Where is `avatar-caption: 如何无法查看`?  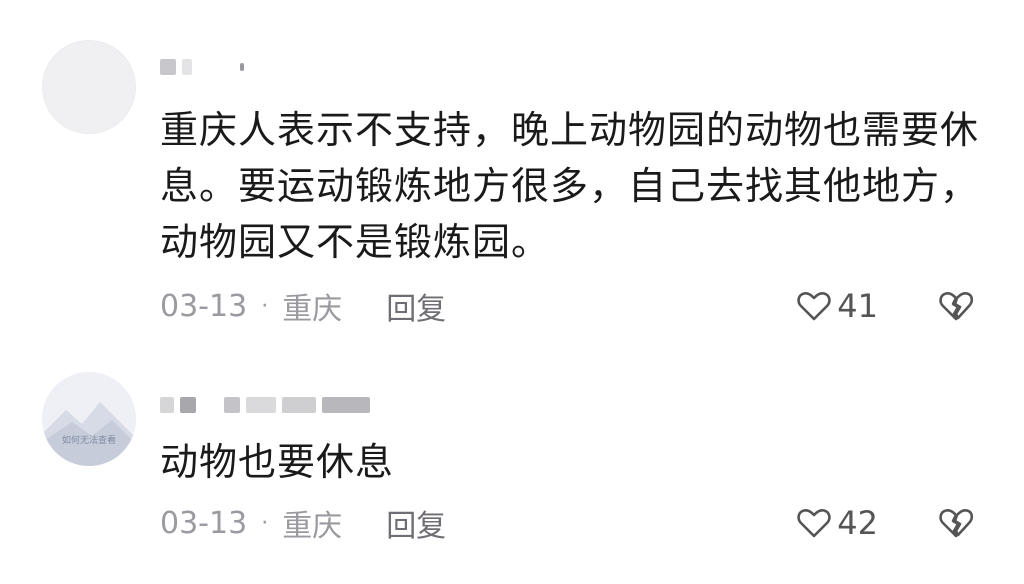 avatar-caption: 如何无法查看 is located at coordinates (88, 441).